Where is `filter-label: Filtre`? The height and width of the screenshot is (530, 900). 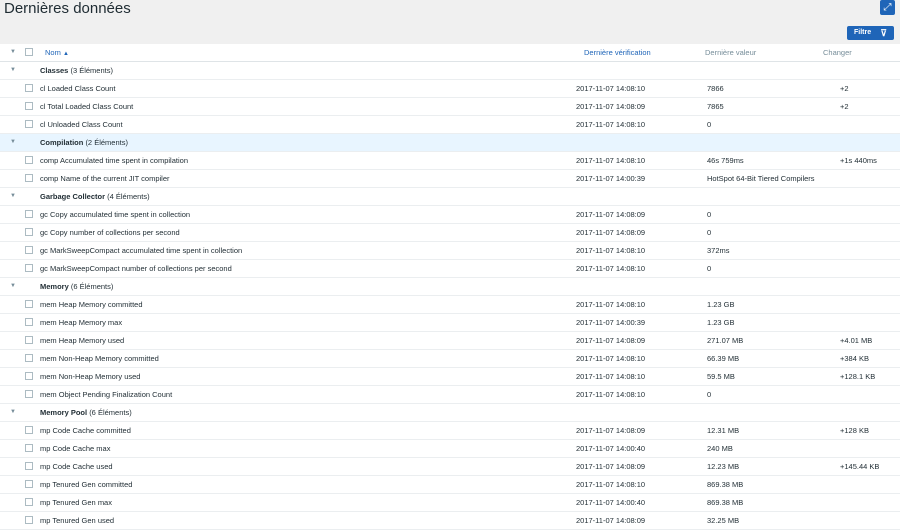
filter-label: Filtre is located at coordinates (863, 32).